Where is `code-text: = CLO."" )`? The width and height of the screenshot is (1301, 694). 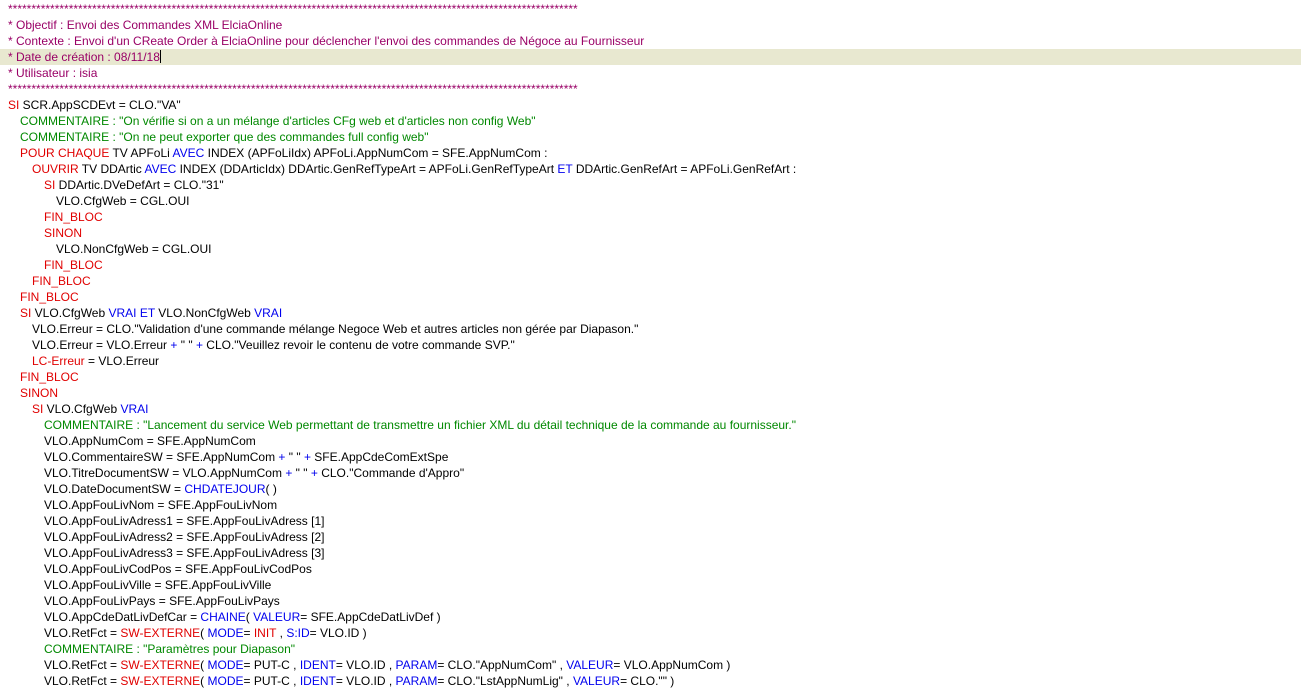 code-text: = CLO."" ) is located at coordinates (647, 681).